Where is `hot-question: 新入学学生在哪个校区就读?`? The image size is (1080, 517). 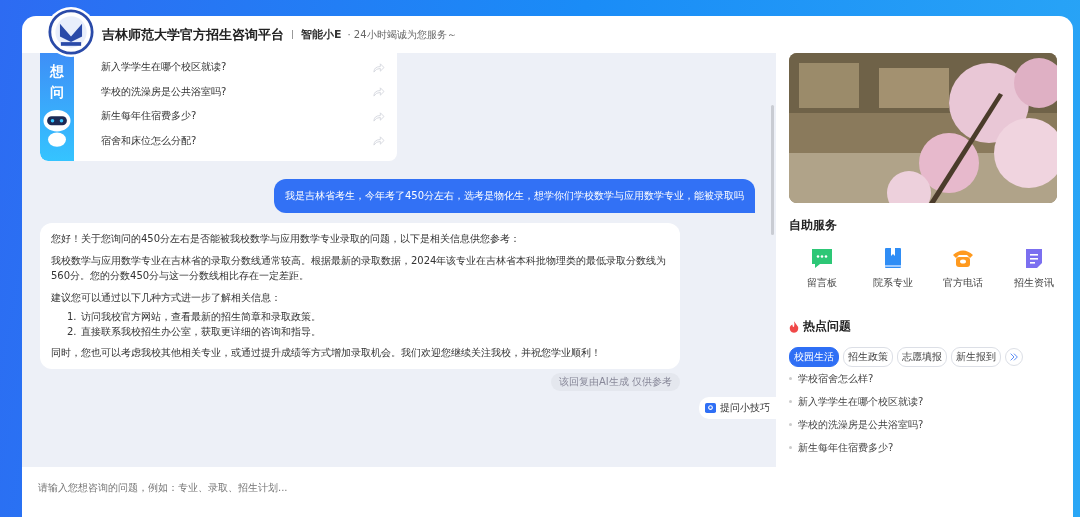
hot-question: 新入学学生在哪个校区就读? is located at coordinates (861, 401).